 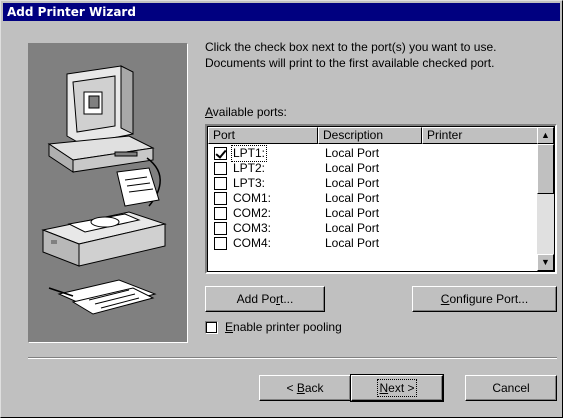 I want to click on scrollbar-thumb, so click(x=545, y=169).